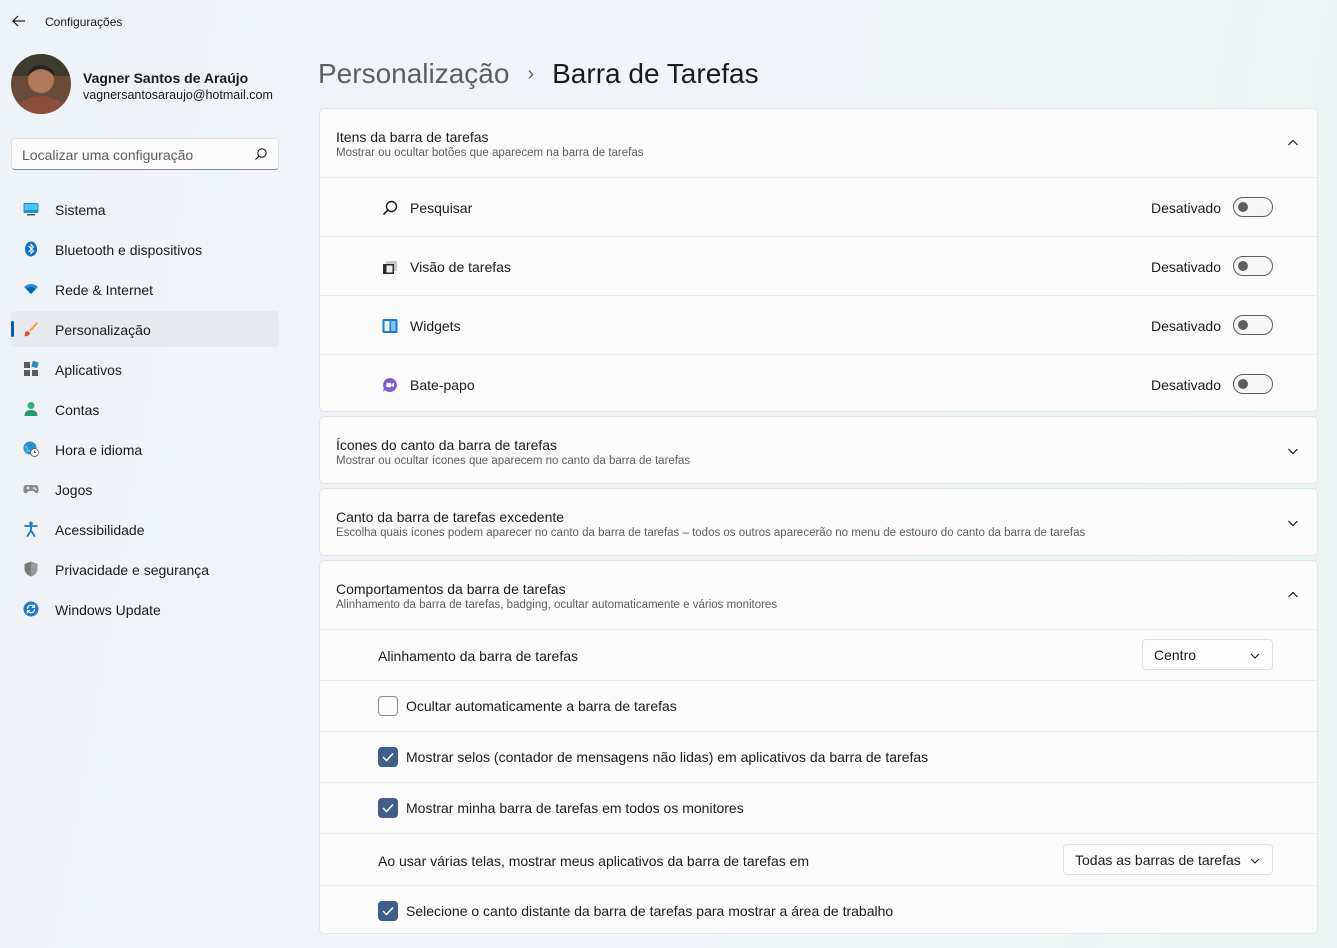  What do you see at coordinates (145, 449) in the screenshot?
I see `sidebar-item-hora-idioma: Hora e idioma` at bounding box center [145, 449].